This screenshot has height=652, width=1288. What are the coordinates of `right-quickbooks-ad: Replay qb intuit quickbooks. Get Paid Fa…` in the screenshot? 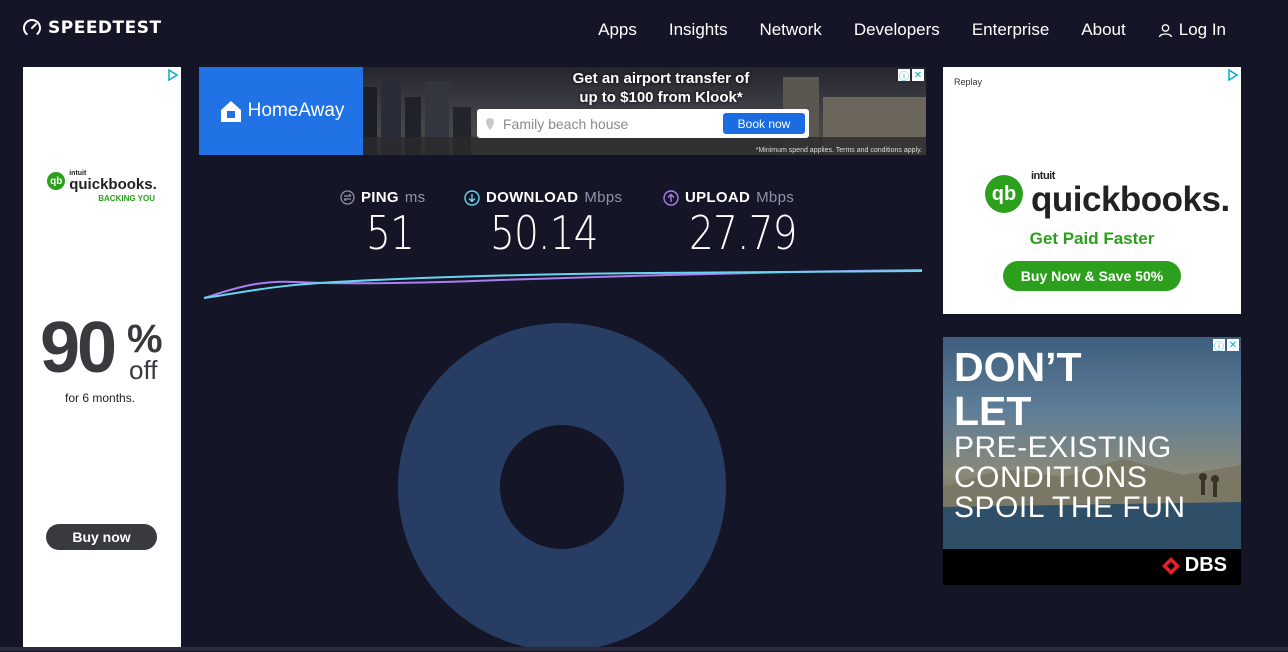 It's located at (1092, 190).